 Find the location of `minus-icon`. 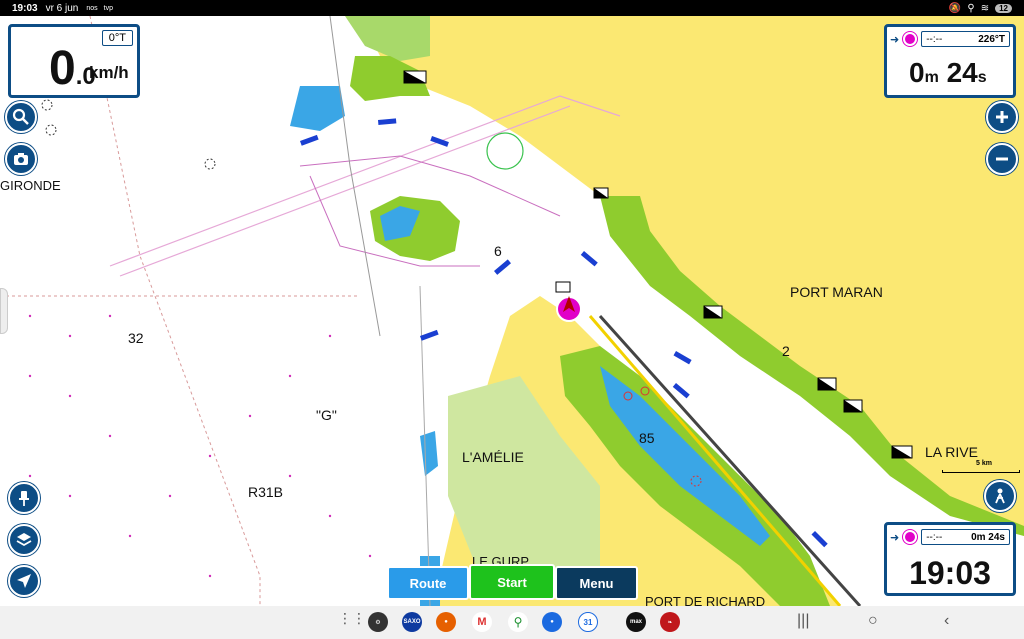

minus-icon is located at coordinates (1002, 159).